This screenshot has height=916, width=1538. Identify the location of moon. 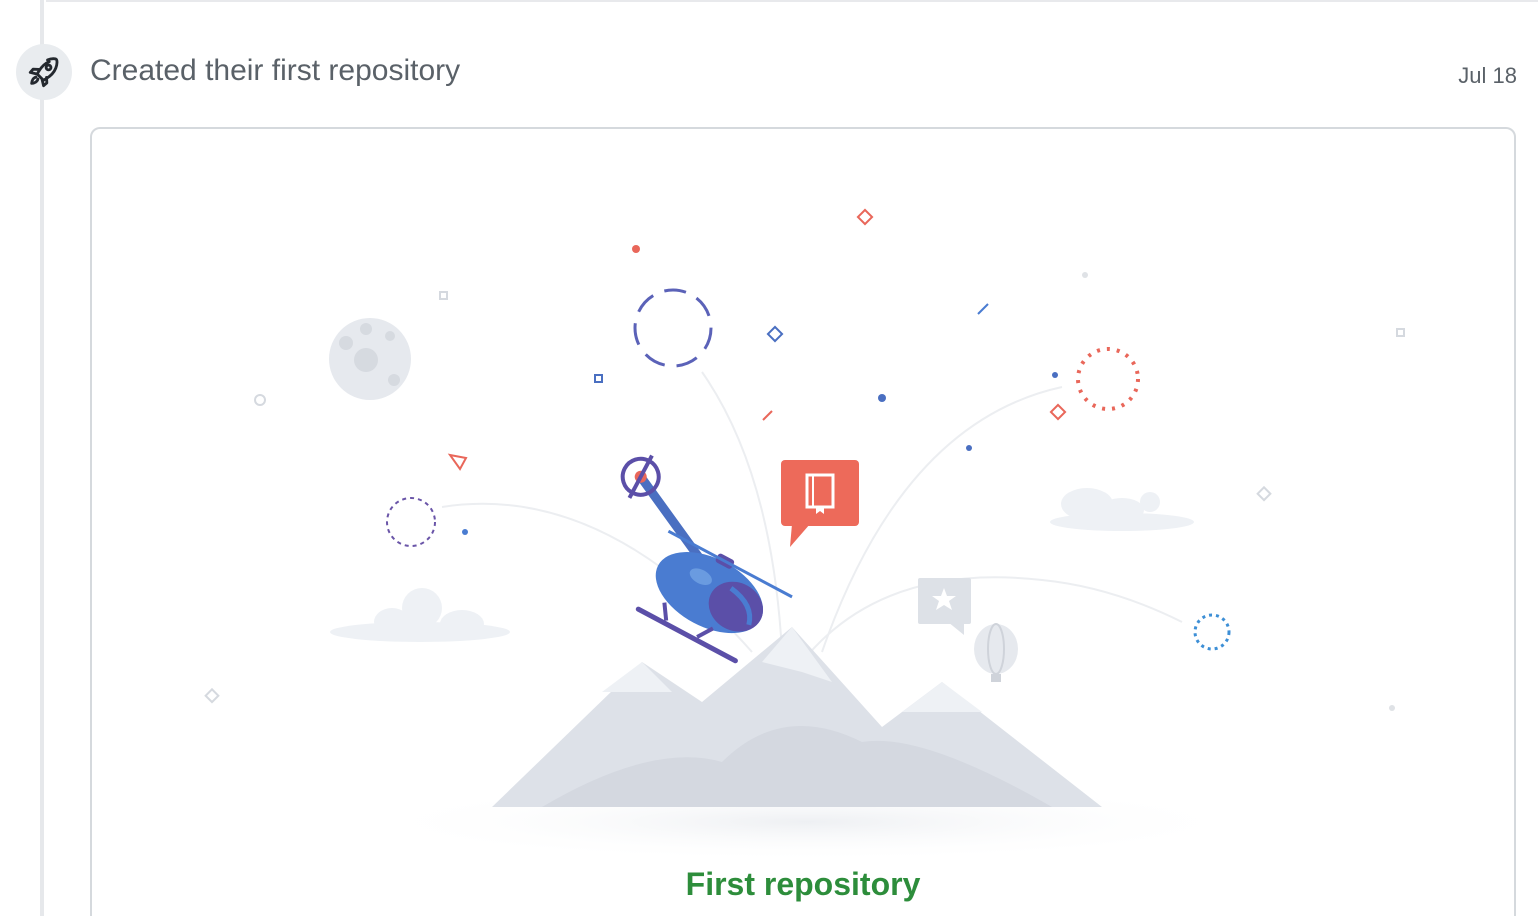
(370, 359).